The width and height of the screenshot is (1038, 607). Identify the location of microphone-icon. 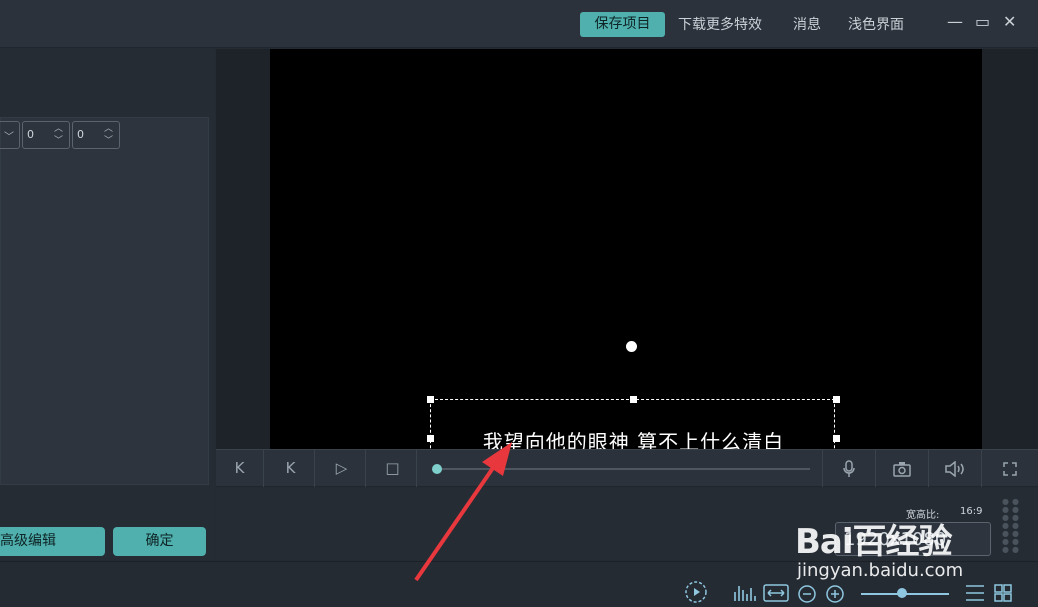
(848, 468).